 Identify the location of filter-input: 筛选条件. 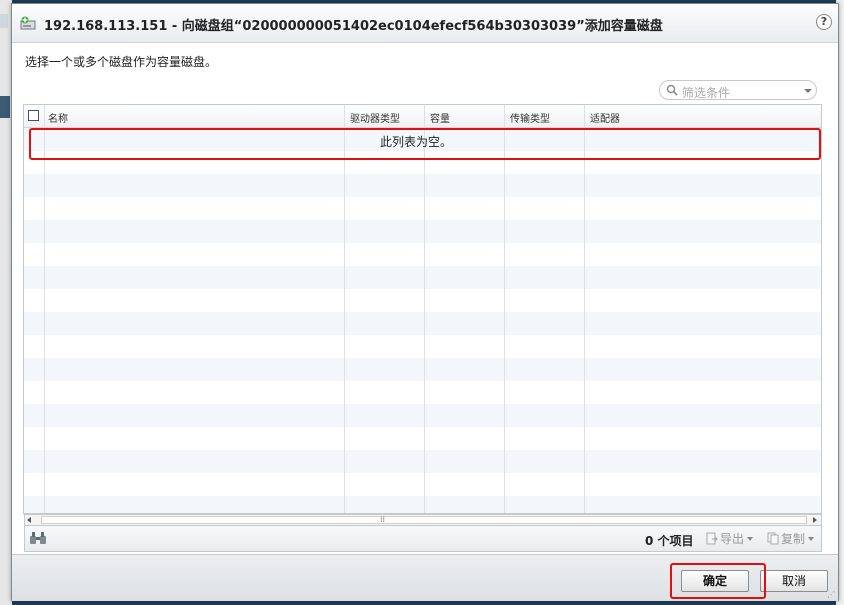
(738, 90).